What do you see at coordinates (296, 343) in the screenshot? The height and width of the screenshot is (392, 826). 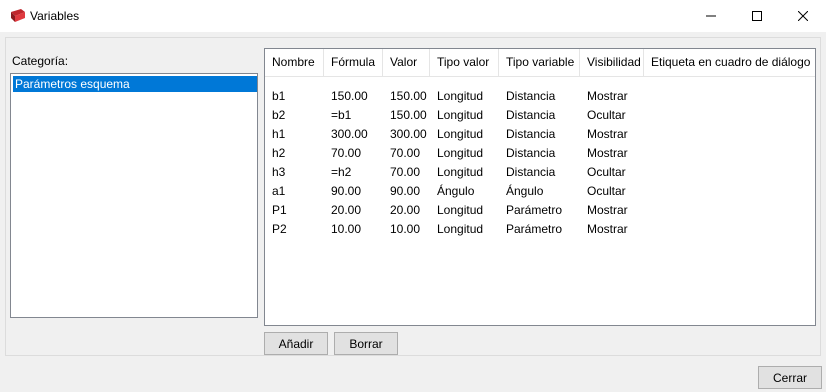 I see `add-button: Añadir` at bounding box center [296, 343].